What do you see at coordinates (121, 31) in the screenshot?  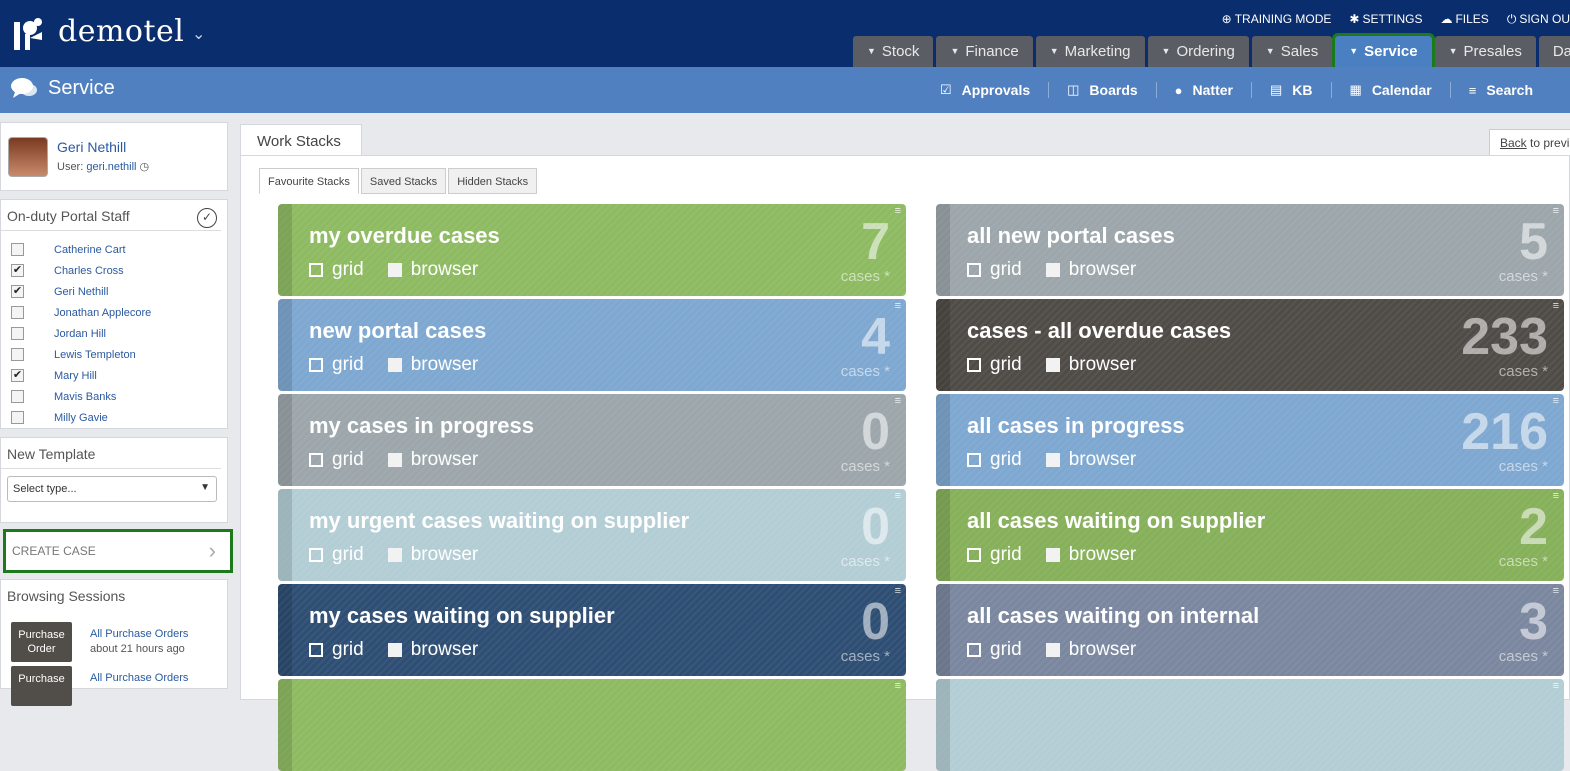 I see `brand-name: demotel` at bounding box center [121, 31].